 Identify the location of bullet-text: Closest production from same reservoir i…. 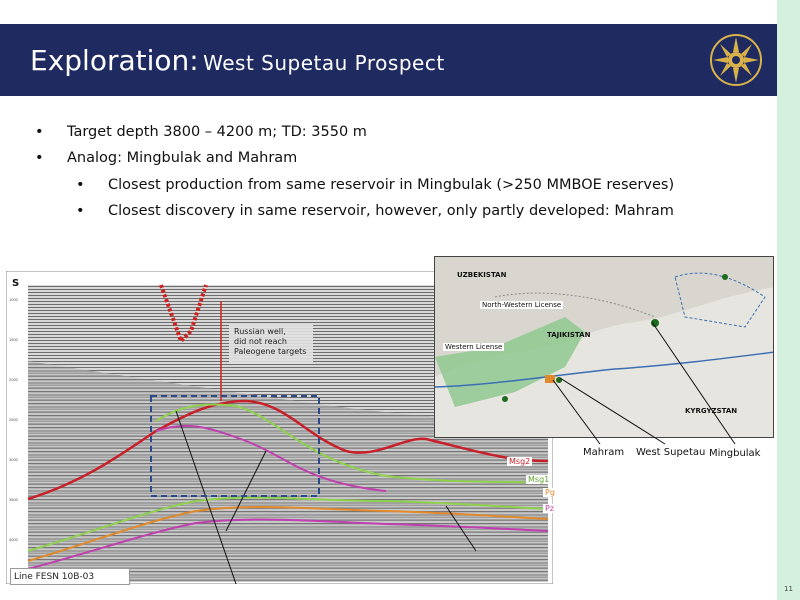
(391, 185).